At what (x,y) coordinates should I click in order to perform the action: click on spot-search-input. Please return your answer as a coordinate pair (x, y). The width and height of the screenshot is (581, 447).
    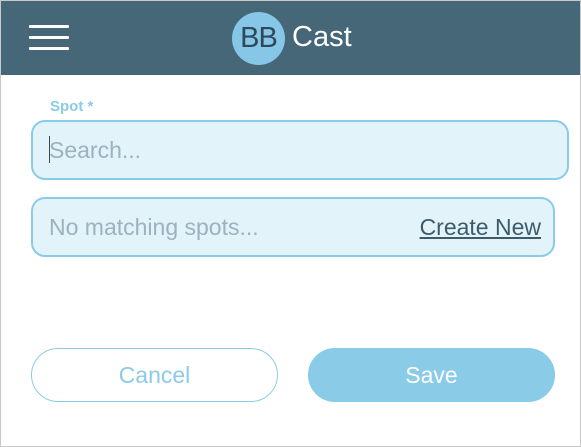
    Looking at the image, I should click on (300, 150).